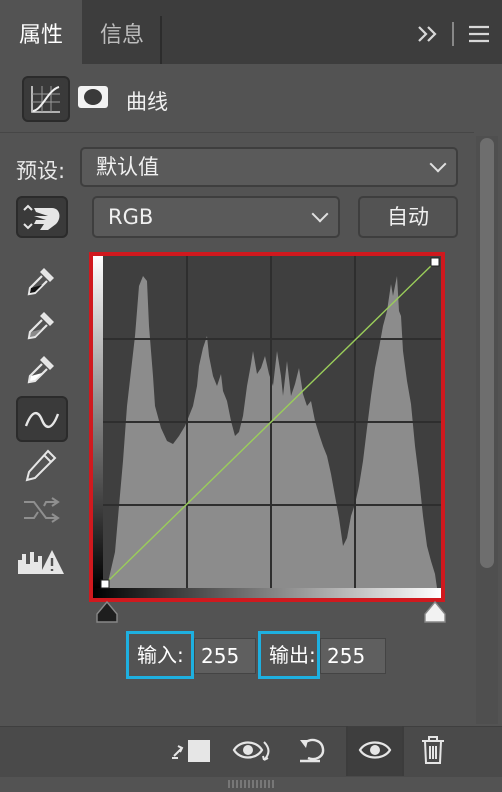  I want to click on curve-points-icon, so click(42, 419).